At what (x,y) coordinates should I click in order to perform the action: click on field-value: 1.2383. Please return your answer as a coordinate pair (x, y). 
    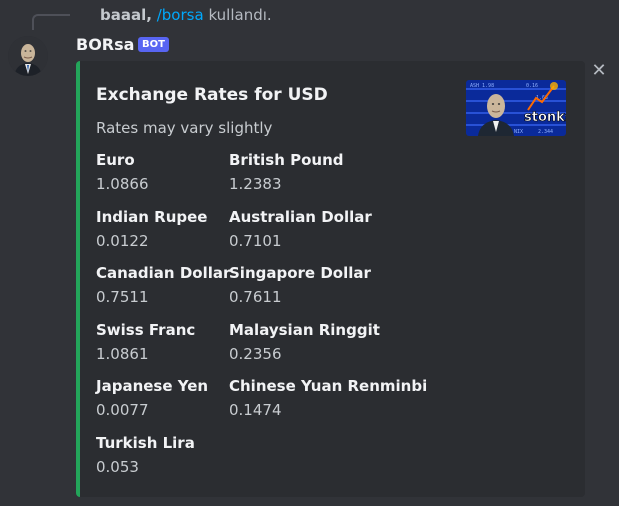
    Looking at the image, I should click on (255, 184).